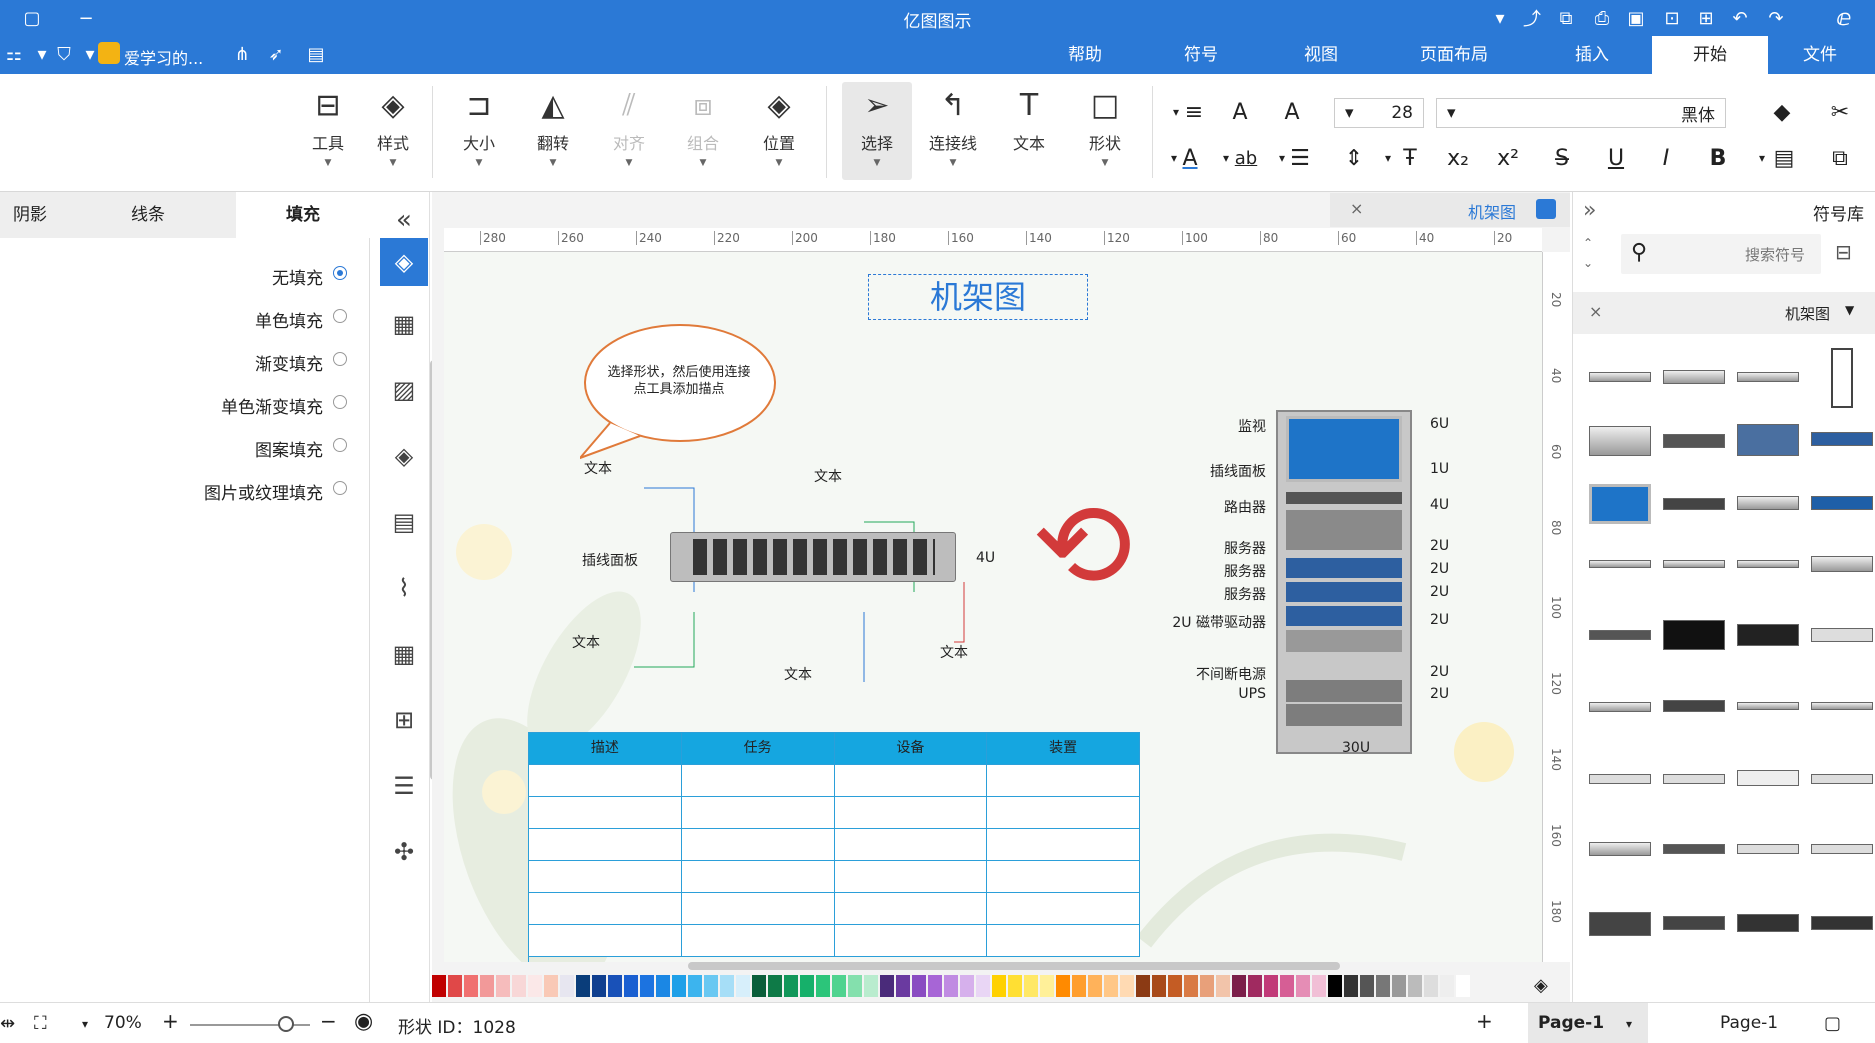  What do you see at coordinates (1508, 158) in the screenshot?
I see `superscript-icon: x²` at bounding box center [1508, 158].